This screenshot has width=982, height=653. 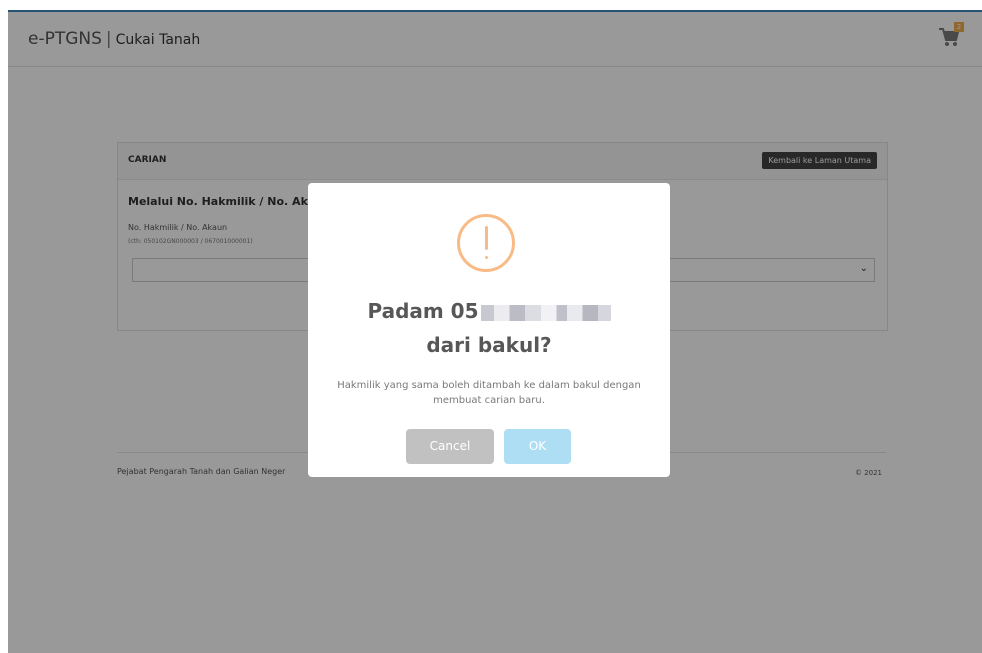 I want to click on dialog-title-suffix: dari bakul?, so click(x=489, y=345).